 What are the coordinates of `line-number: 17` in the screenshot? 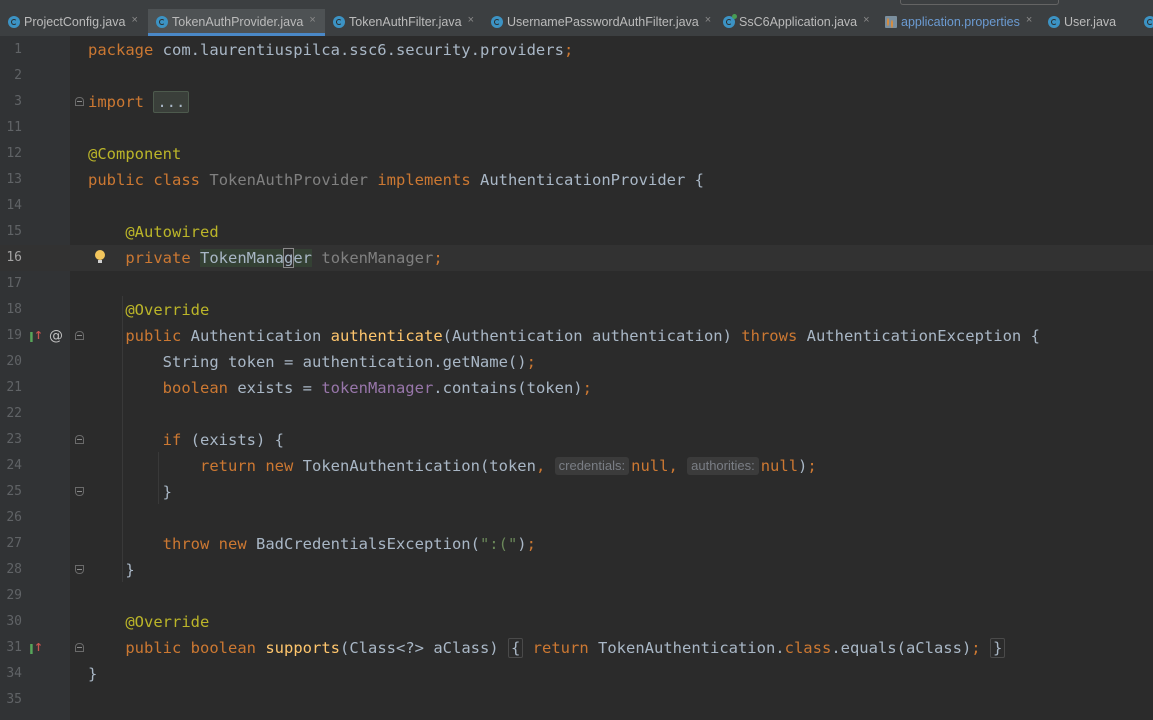 It's located at (14, 283).